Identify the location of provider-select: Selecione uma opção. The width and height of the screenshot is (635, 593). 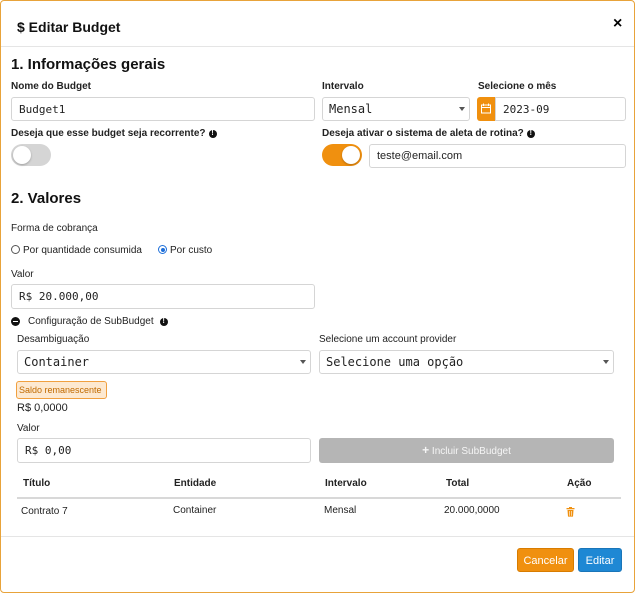
(466, 362).